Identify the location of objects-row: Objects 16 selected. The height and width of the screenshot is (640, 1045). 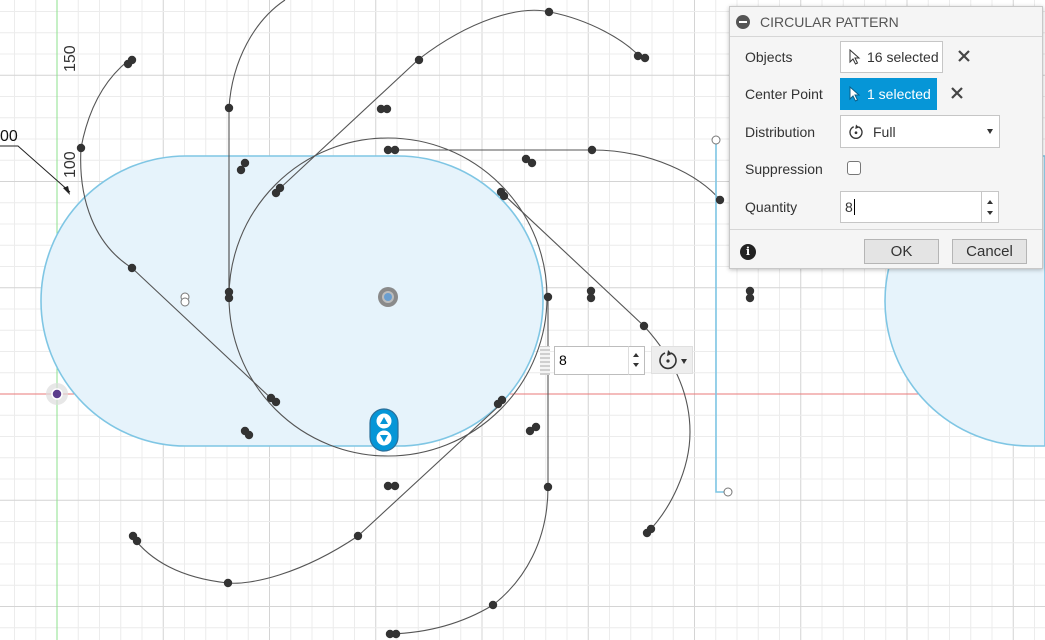
(886, 57).